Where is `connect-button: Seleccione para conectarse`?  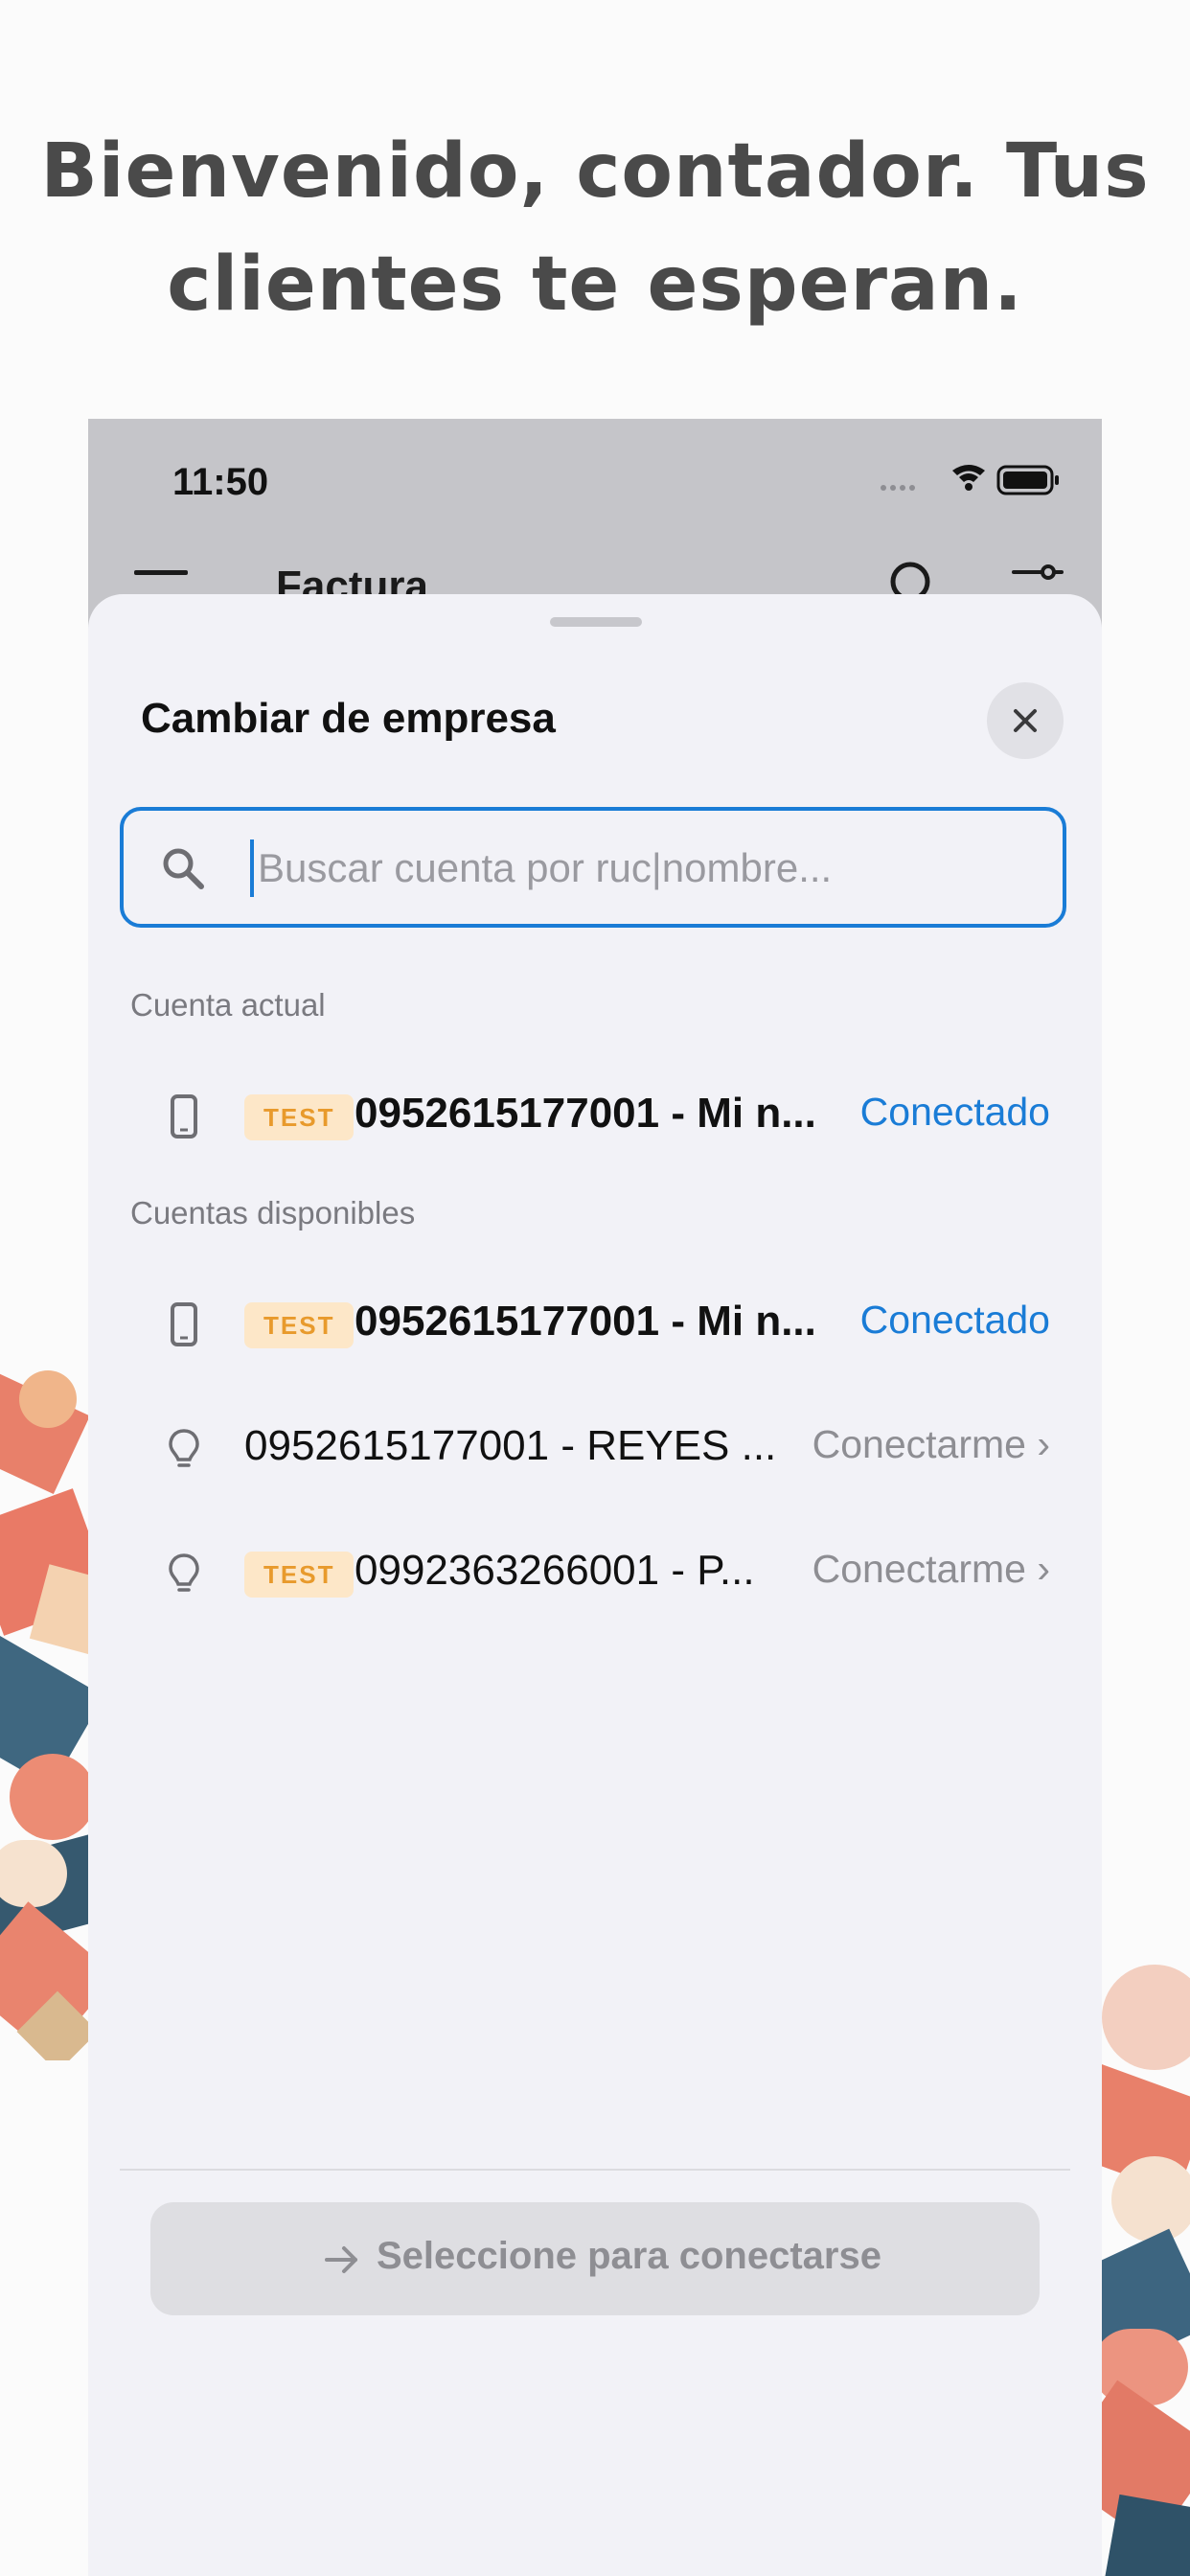 connect-button: Seleccione para conectarse is located at coordinates (595, 2258).